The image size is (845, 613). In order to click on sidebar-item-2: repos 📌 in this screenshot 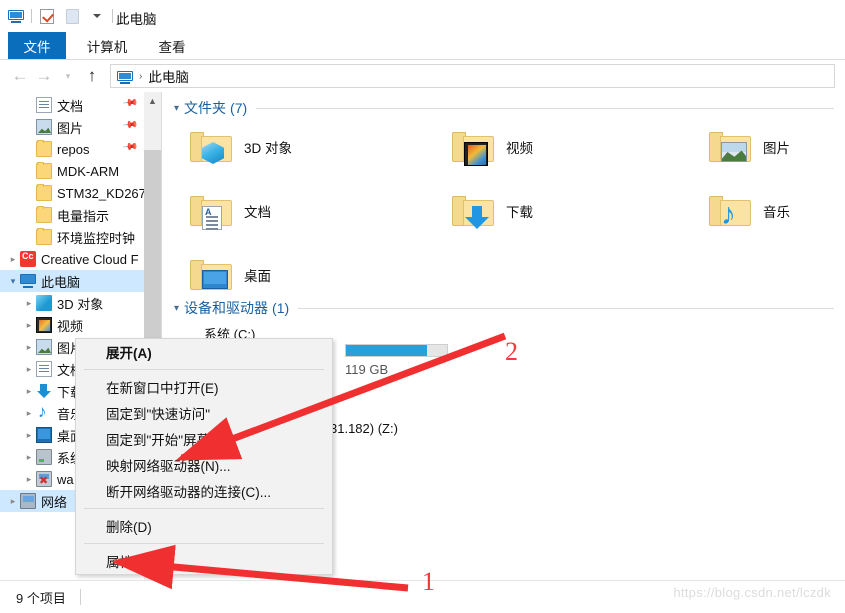, I will do `click(72, 149)`.